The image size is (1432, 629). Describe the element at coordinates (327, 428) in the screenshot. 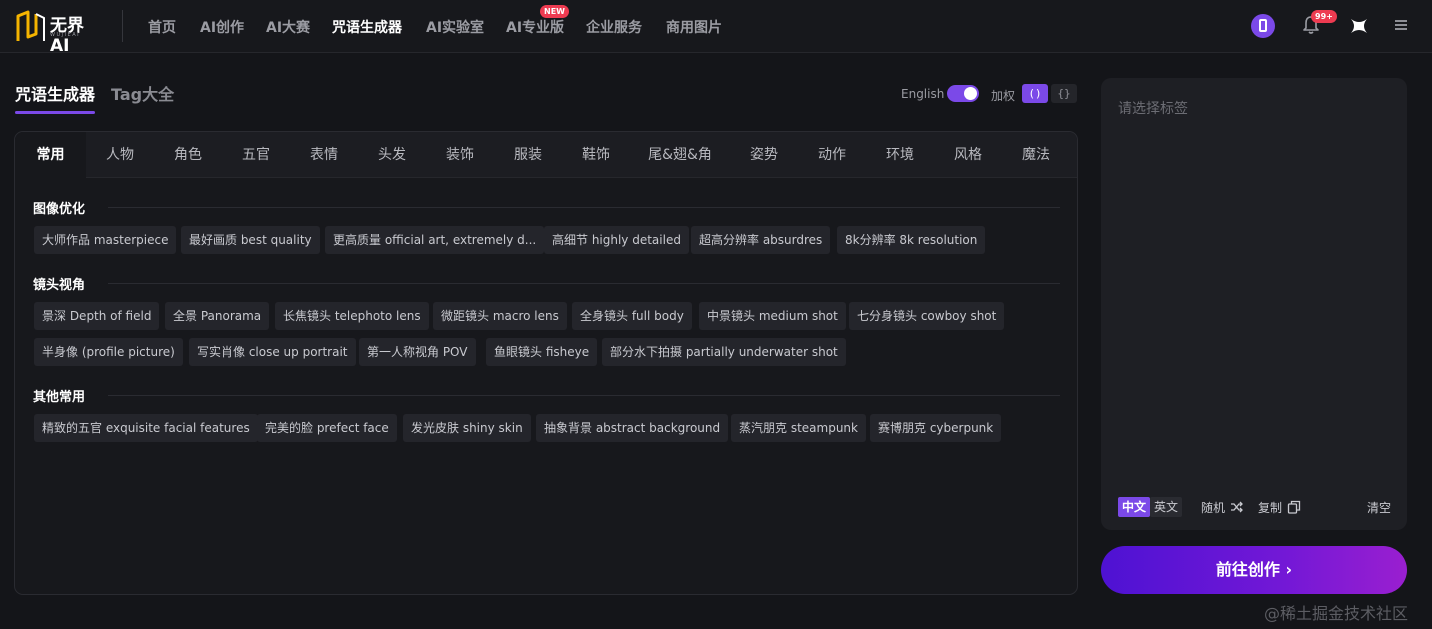

I see `tag-chip: 完美的脸 prefect face` at that location.